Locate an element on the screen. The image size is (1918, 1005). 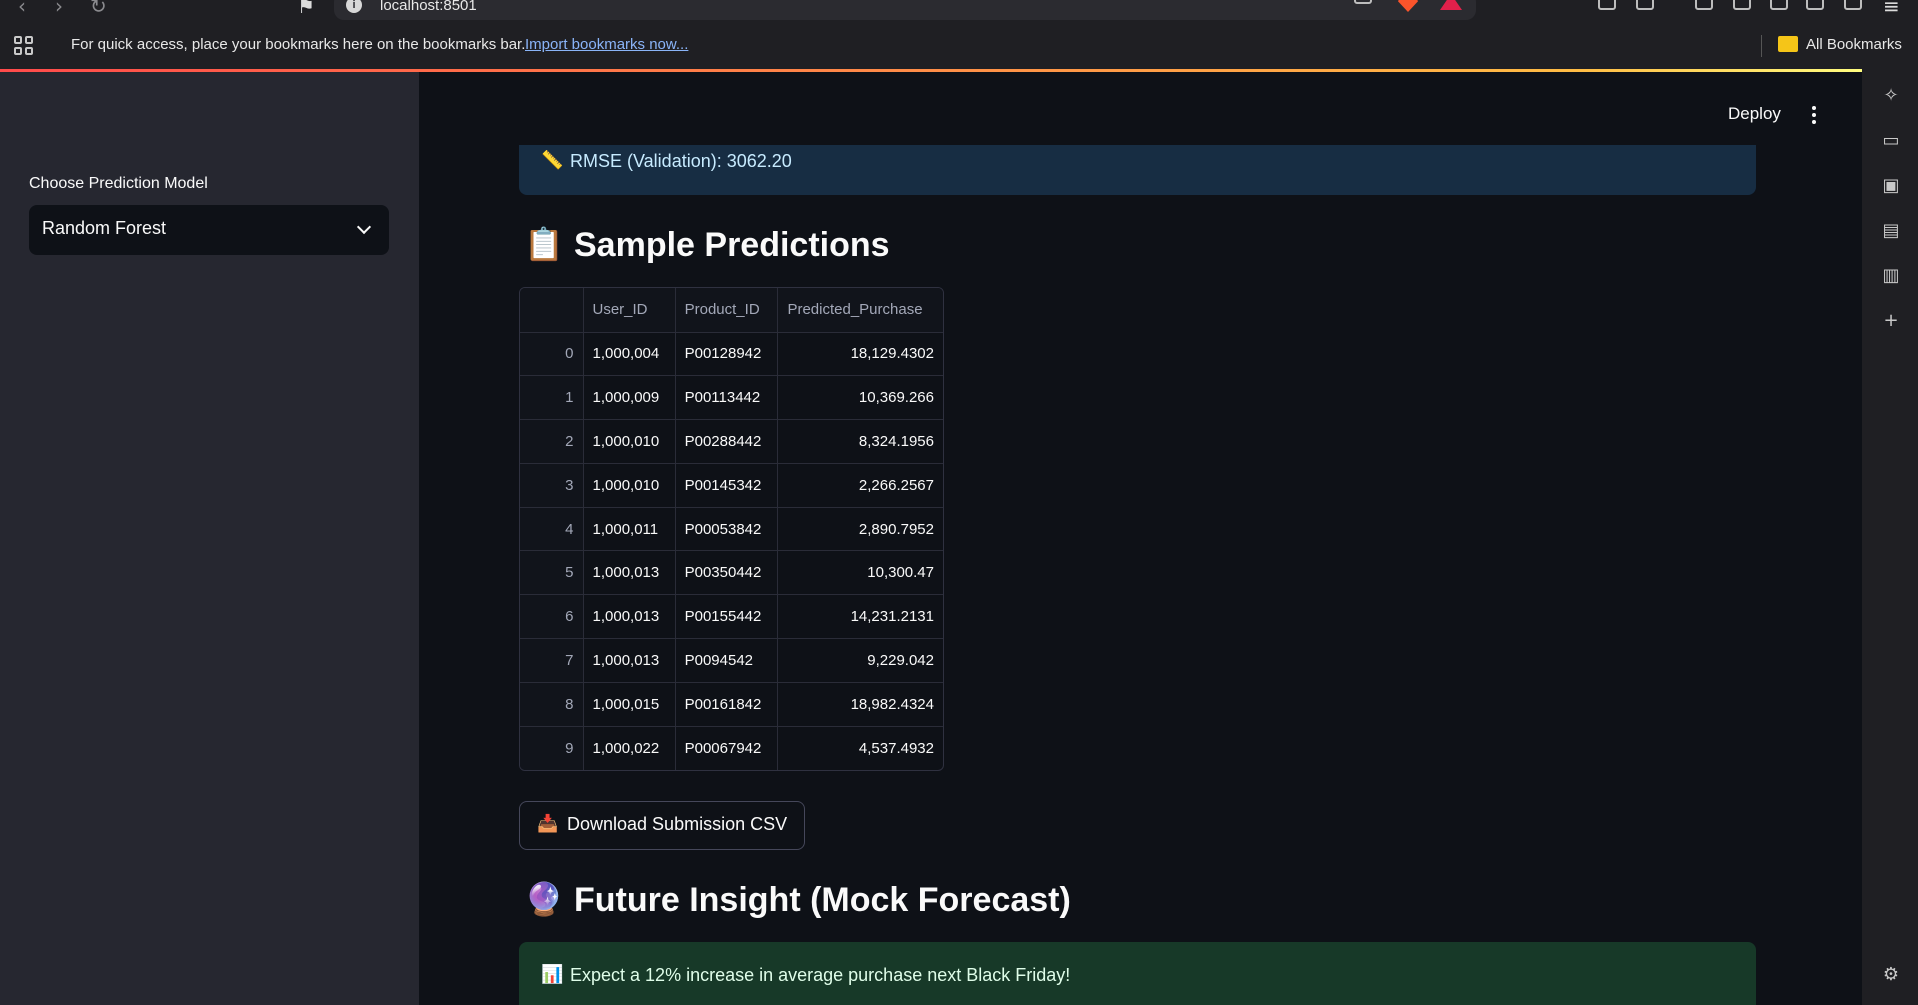
predicted-purchase-cell: 2,890.7952 is located at coordinates (860, 529).